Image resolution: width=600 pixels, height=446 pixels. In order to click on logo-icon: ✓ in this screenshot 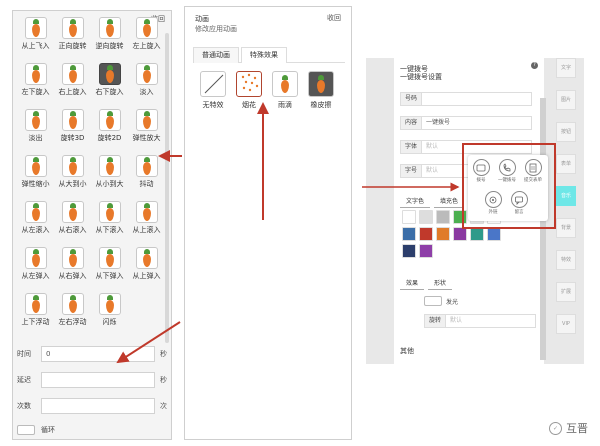, I will do `click(555, 428)`.